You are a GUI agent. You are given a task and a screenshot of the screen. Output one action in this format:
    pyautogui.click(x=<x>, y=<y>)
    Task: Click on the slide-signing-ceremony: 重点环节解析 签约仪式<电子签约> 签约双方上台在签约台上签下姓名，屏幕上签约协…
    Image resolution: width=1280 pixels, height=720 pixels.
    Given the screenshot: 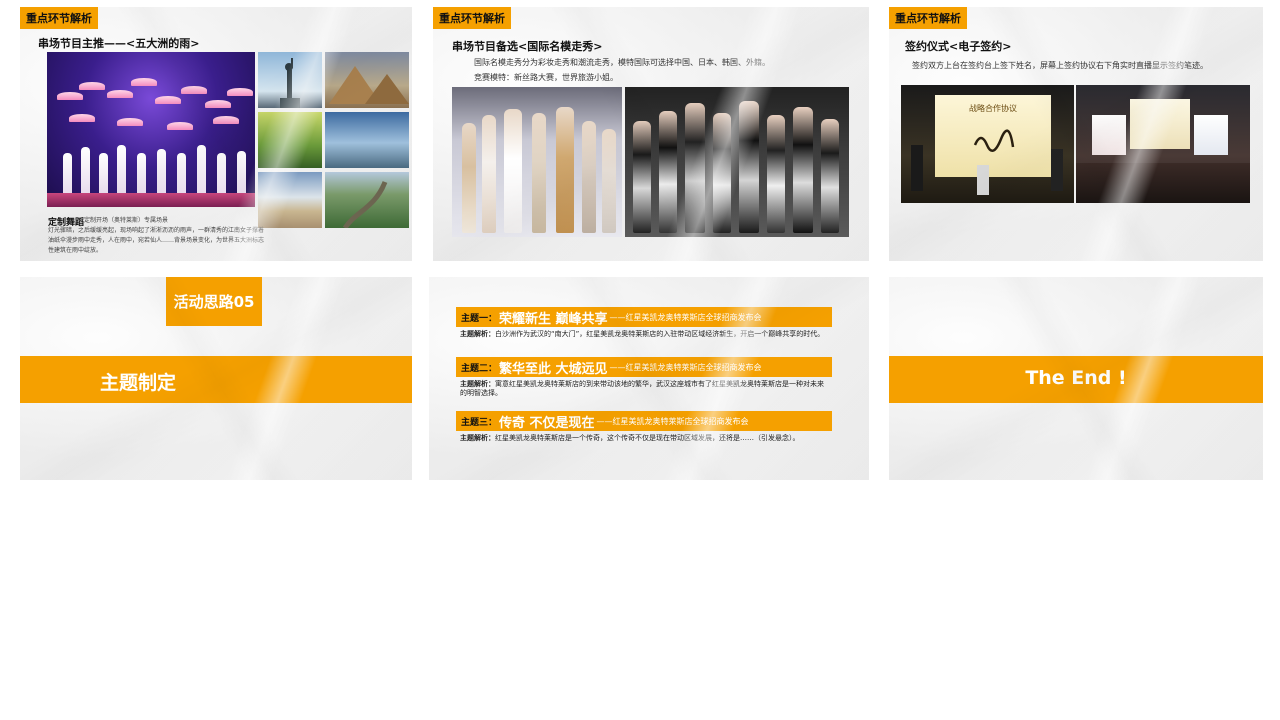 What is the action you would take?
    pyautogui.click(x=1076, y=134)
    